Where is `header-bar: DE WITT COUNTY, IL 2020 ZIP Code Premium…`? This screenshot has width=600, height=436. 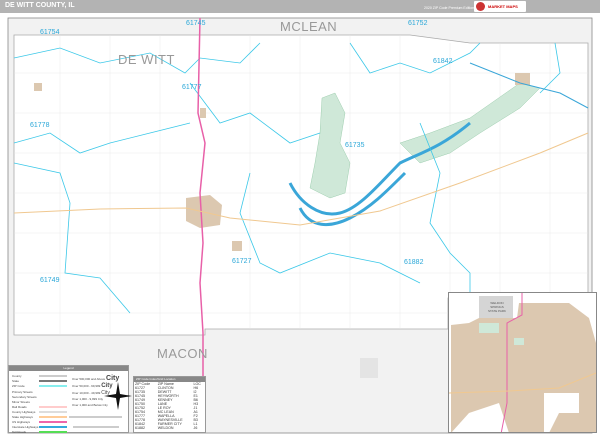 header-bar: DE WITT COUNTY, IL 2020 ZIP Code Premium… is located at coordinates (300, 6).